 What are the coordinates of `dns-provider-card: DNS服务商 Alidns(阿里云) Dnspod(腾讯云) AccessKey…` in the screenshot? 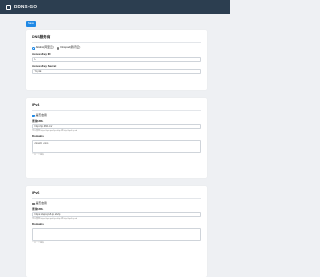 It's located at (116, 60).